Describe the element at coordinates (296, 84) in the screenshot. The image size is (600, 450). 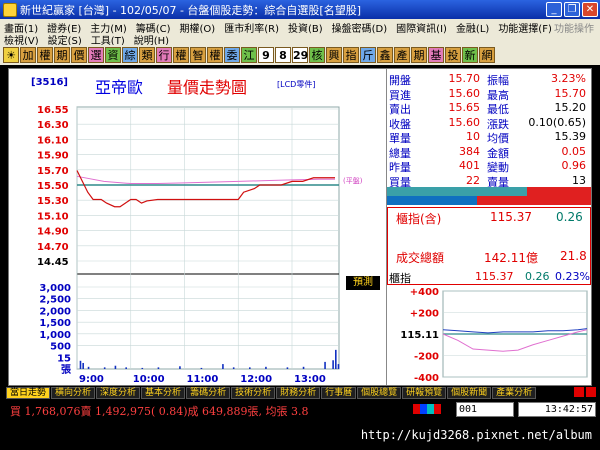
I see `chart-subtitle: [LCD零件]` at that location.